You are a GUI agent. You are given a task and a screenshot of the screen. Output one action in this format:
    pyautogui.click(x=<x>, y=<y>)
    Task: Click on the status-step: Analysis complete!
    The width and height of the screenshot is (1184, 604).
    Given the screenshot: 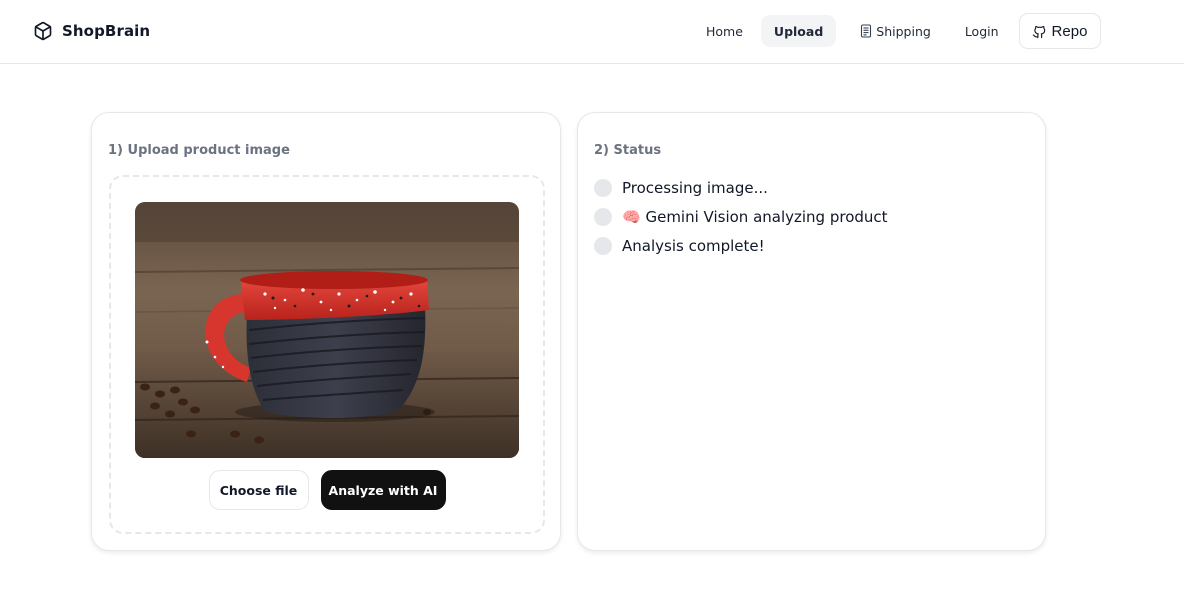 What is the action you would take?
    pyautogui.click(x=741, y=245)
    